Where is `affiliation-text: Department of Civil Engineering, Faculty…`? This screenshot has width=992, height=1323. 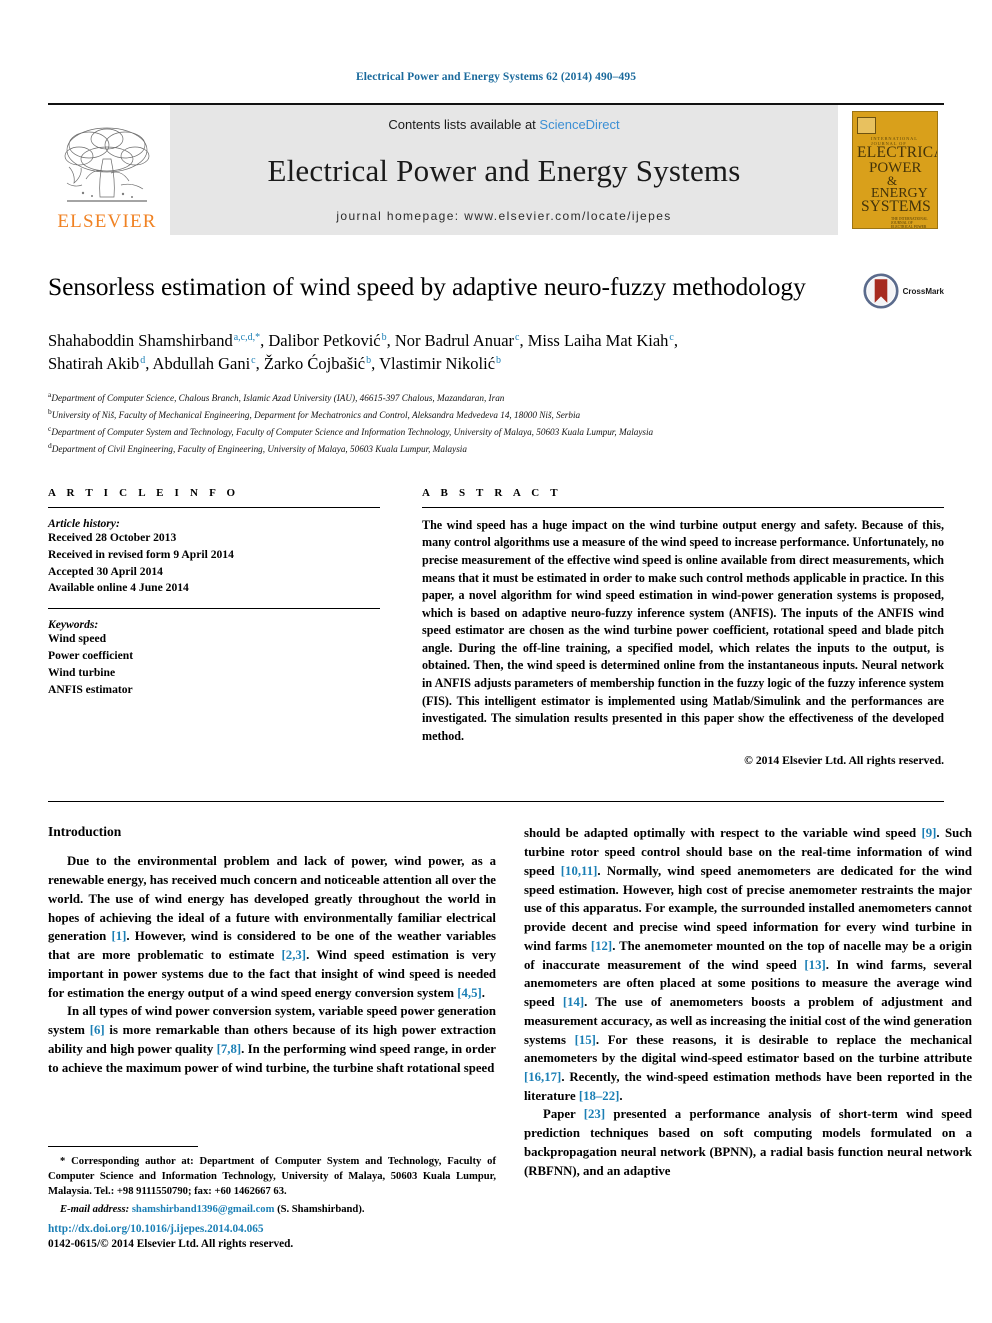 affiliation-text: Department of Civil Engineering, Faculty… is located at coordinates (259, 448).